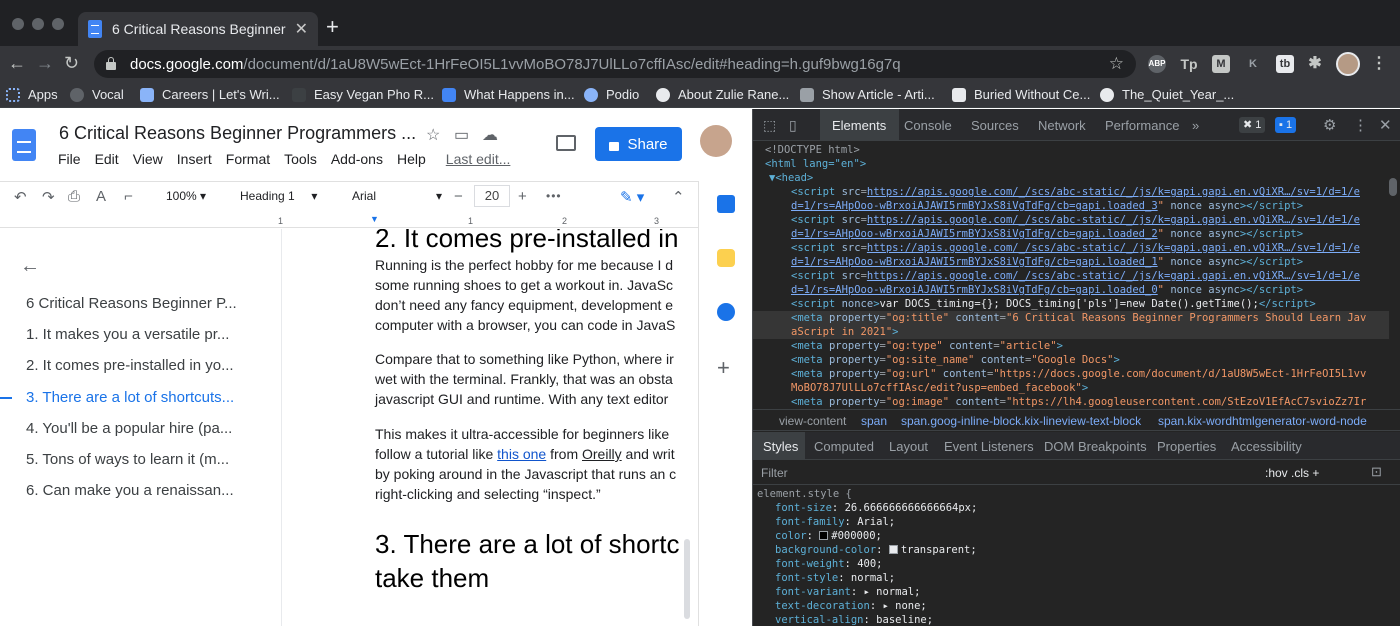 This screenshot has width=1400, height=626. What do you see at coordinates (71, 63) in the screenshot?
I see `reload-icon: ↻` at bounding box center [71, 63].